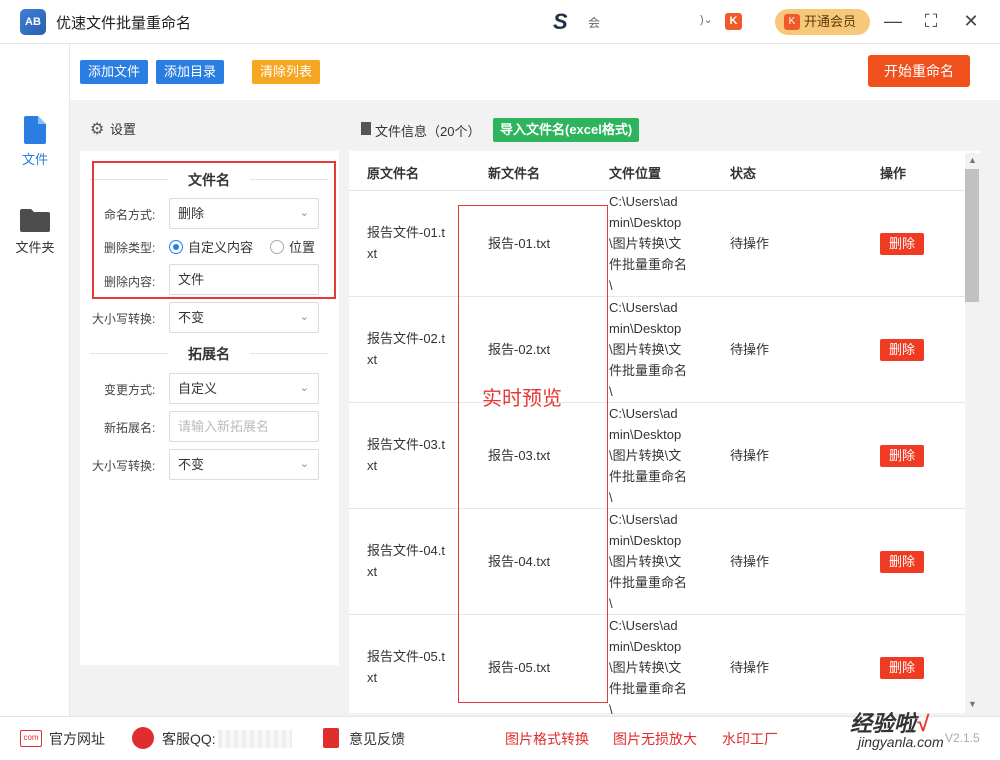  I want to click on clear-list-button: 清除列表, so click(286, 72).